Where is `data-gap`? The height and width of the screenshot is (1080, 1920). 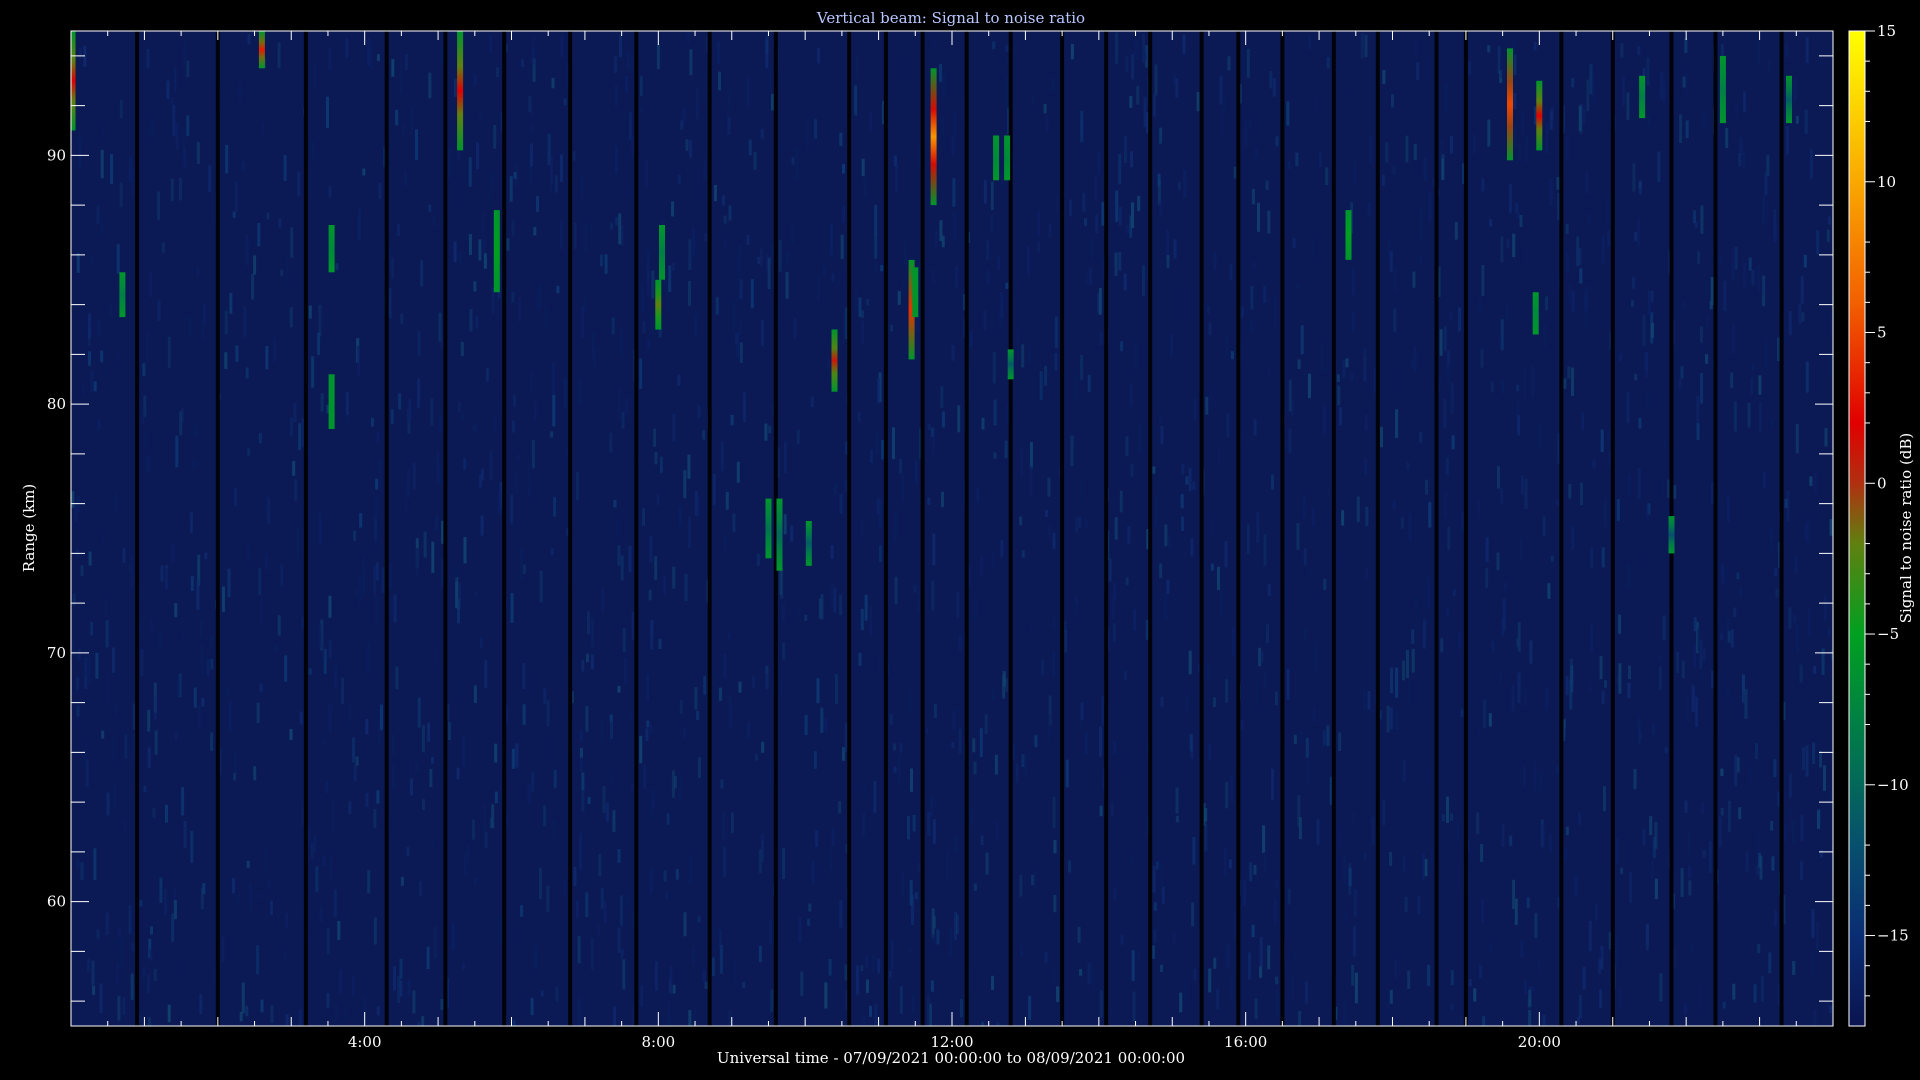 data-gap is located at coordinates (445, 528).